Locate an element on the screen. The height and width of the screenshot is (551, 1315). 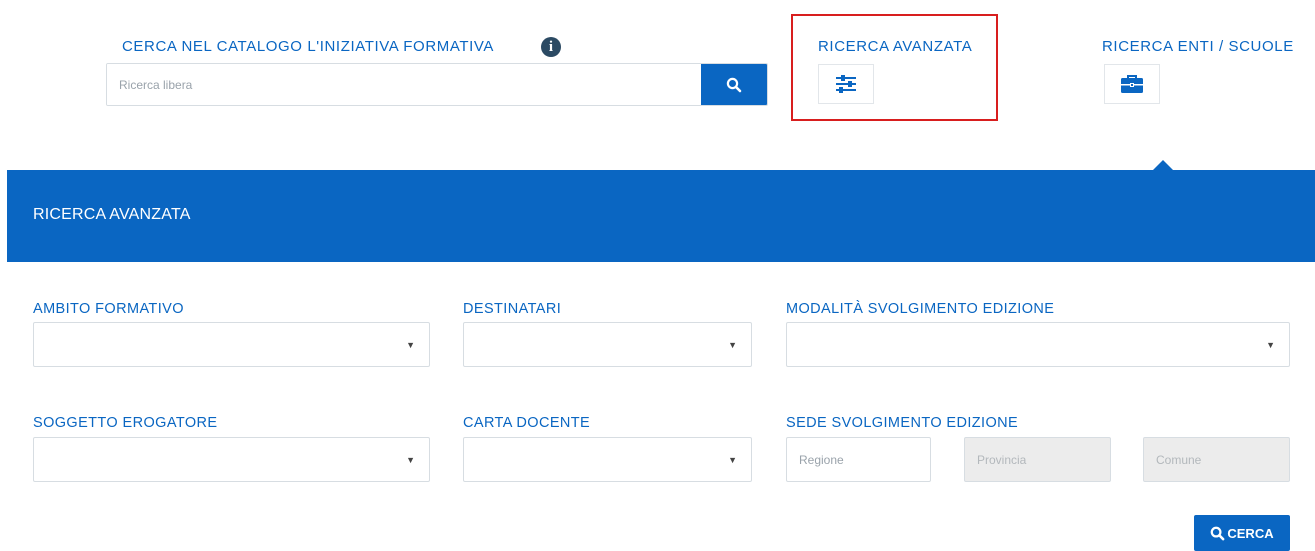
provincia-field: Provincia is located at coordinates (1037, 459).